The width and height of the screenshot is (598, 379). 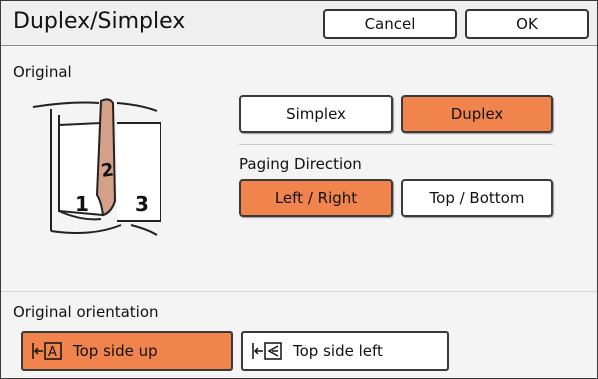 I want to click on duplex-button: Duplex, so click(x=477, y=114).